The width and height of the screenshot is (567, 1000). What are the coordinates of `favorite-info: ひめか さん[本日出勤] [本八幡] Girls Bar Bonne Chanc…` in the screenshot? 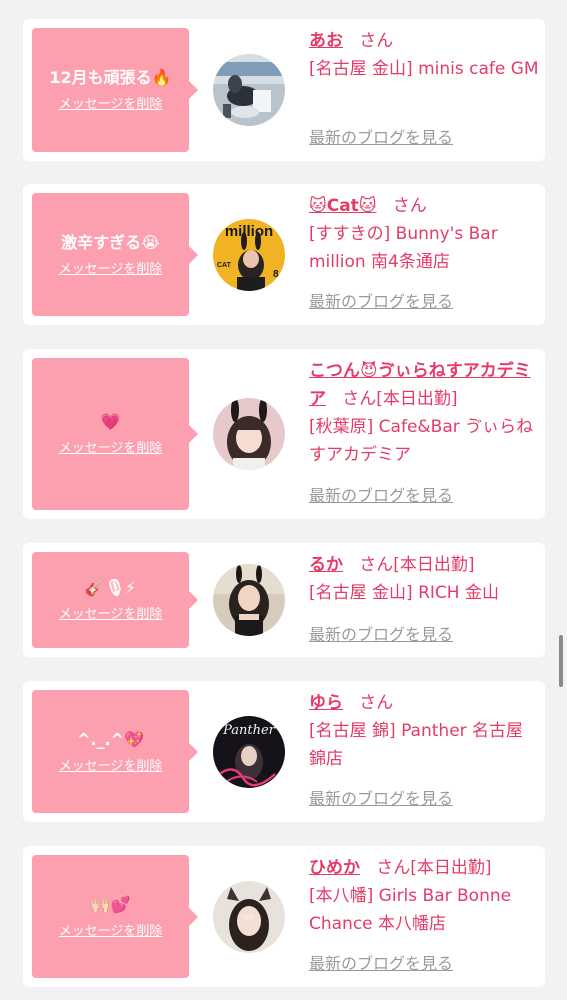 It's located at (424, 896).